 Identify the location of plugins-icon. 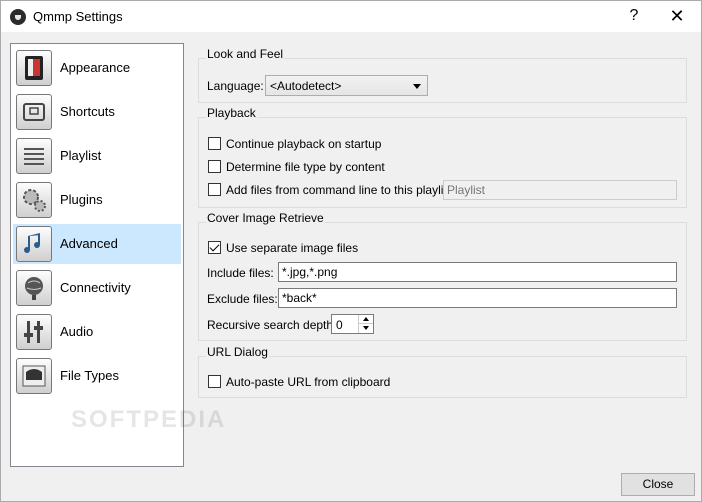
(34, 200).